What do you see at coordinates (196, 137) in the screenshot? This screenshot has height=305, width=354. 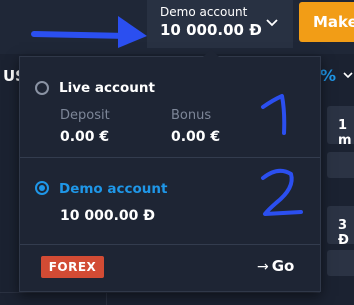 I see `bonus-value: 0.00 €` at bounding box center [196, 137].